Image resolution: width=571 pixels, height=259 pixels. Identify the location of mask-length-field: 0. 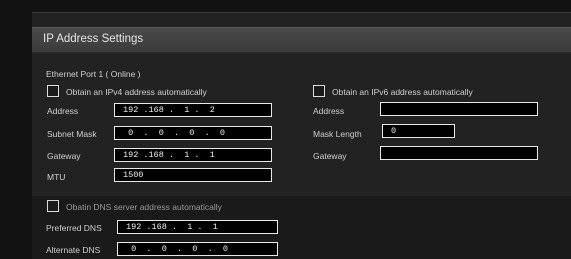
(418, 131).